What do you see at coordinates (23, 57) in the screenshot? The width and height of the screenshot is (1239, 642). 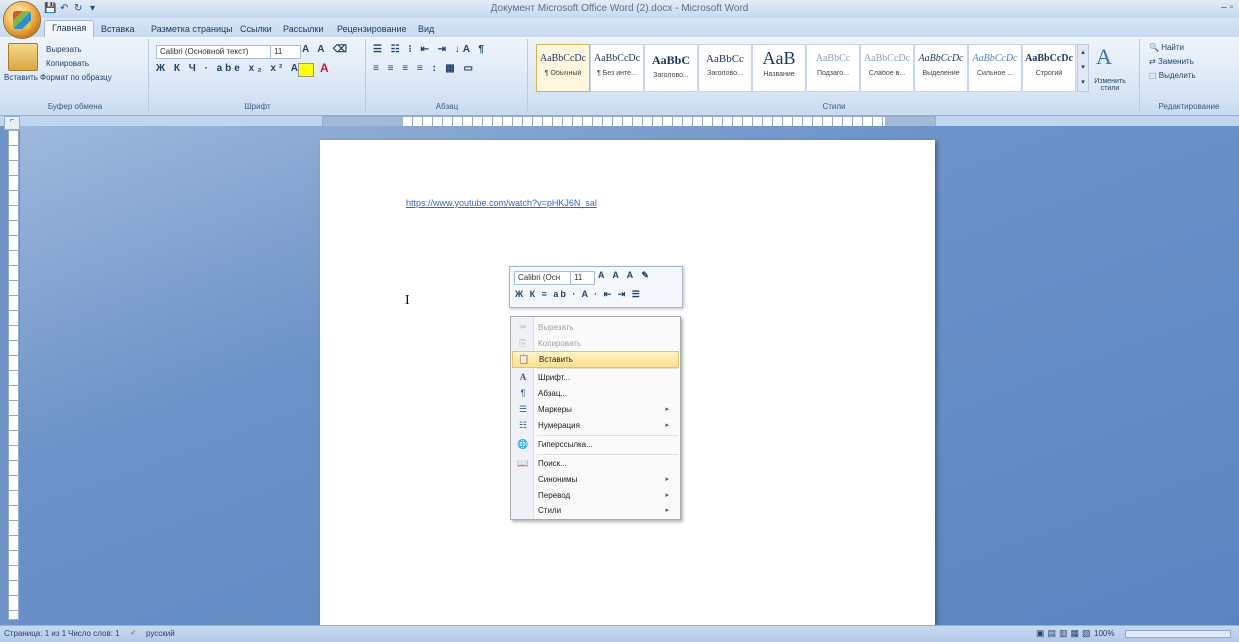 I see `paste-icon` at bounding box center [23, 57].